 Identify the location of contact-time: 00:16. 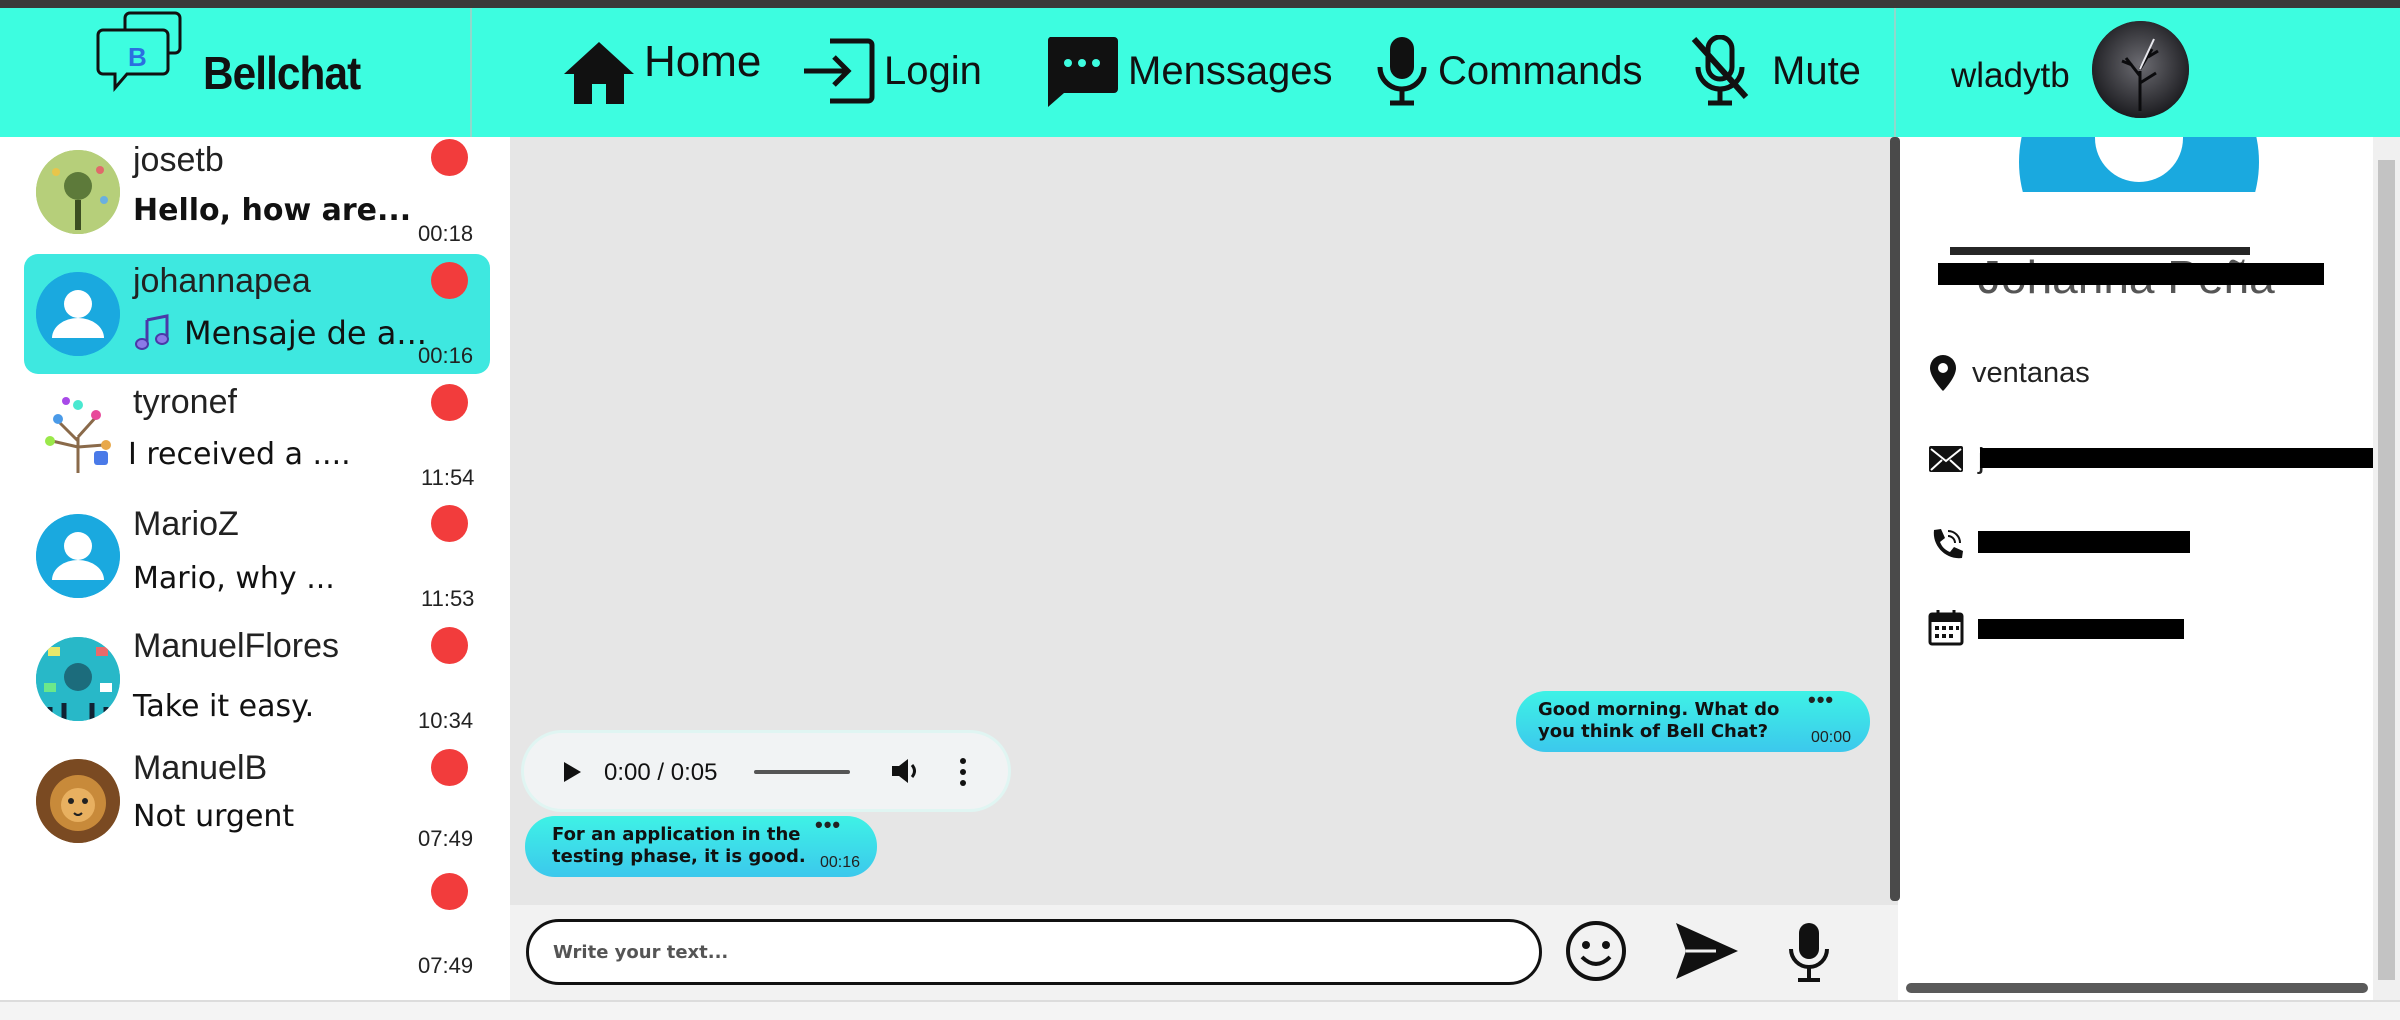
(446, 355).